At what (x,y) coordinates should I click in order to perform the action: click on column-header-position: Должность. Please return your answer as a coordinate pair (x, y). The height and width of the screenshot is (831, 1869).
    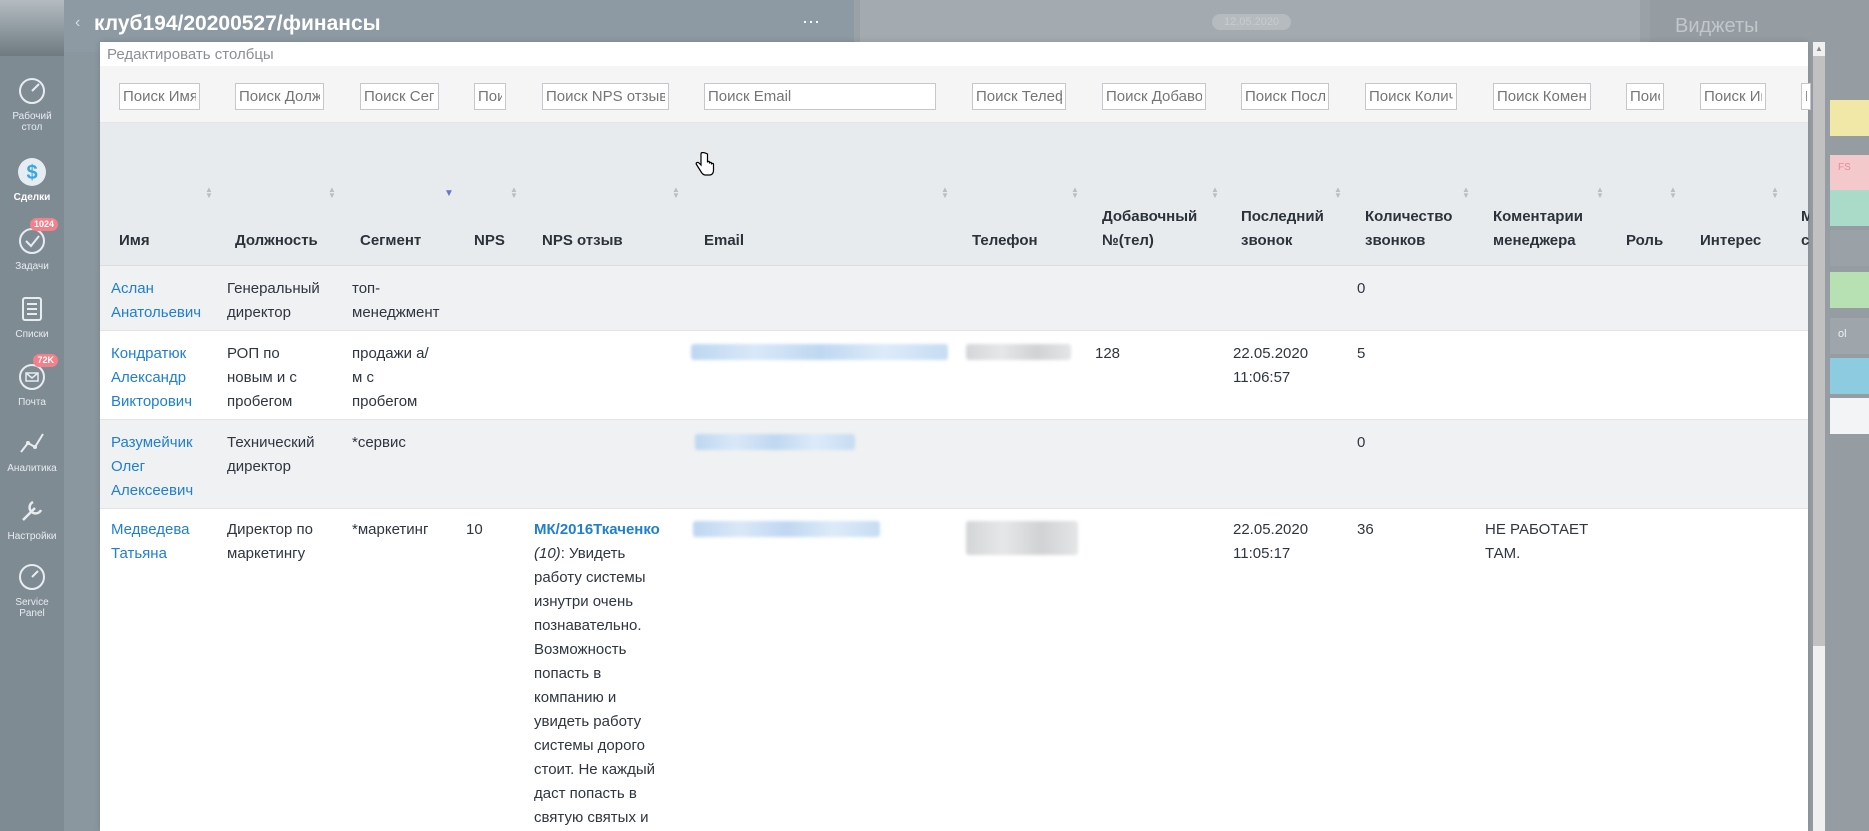
    Looking at the image, I should click on (276, 241).